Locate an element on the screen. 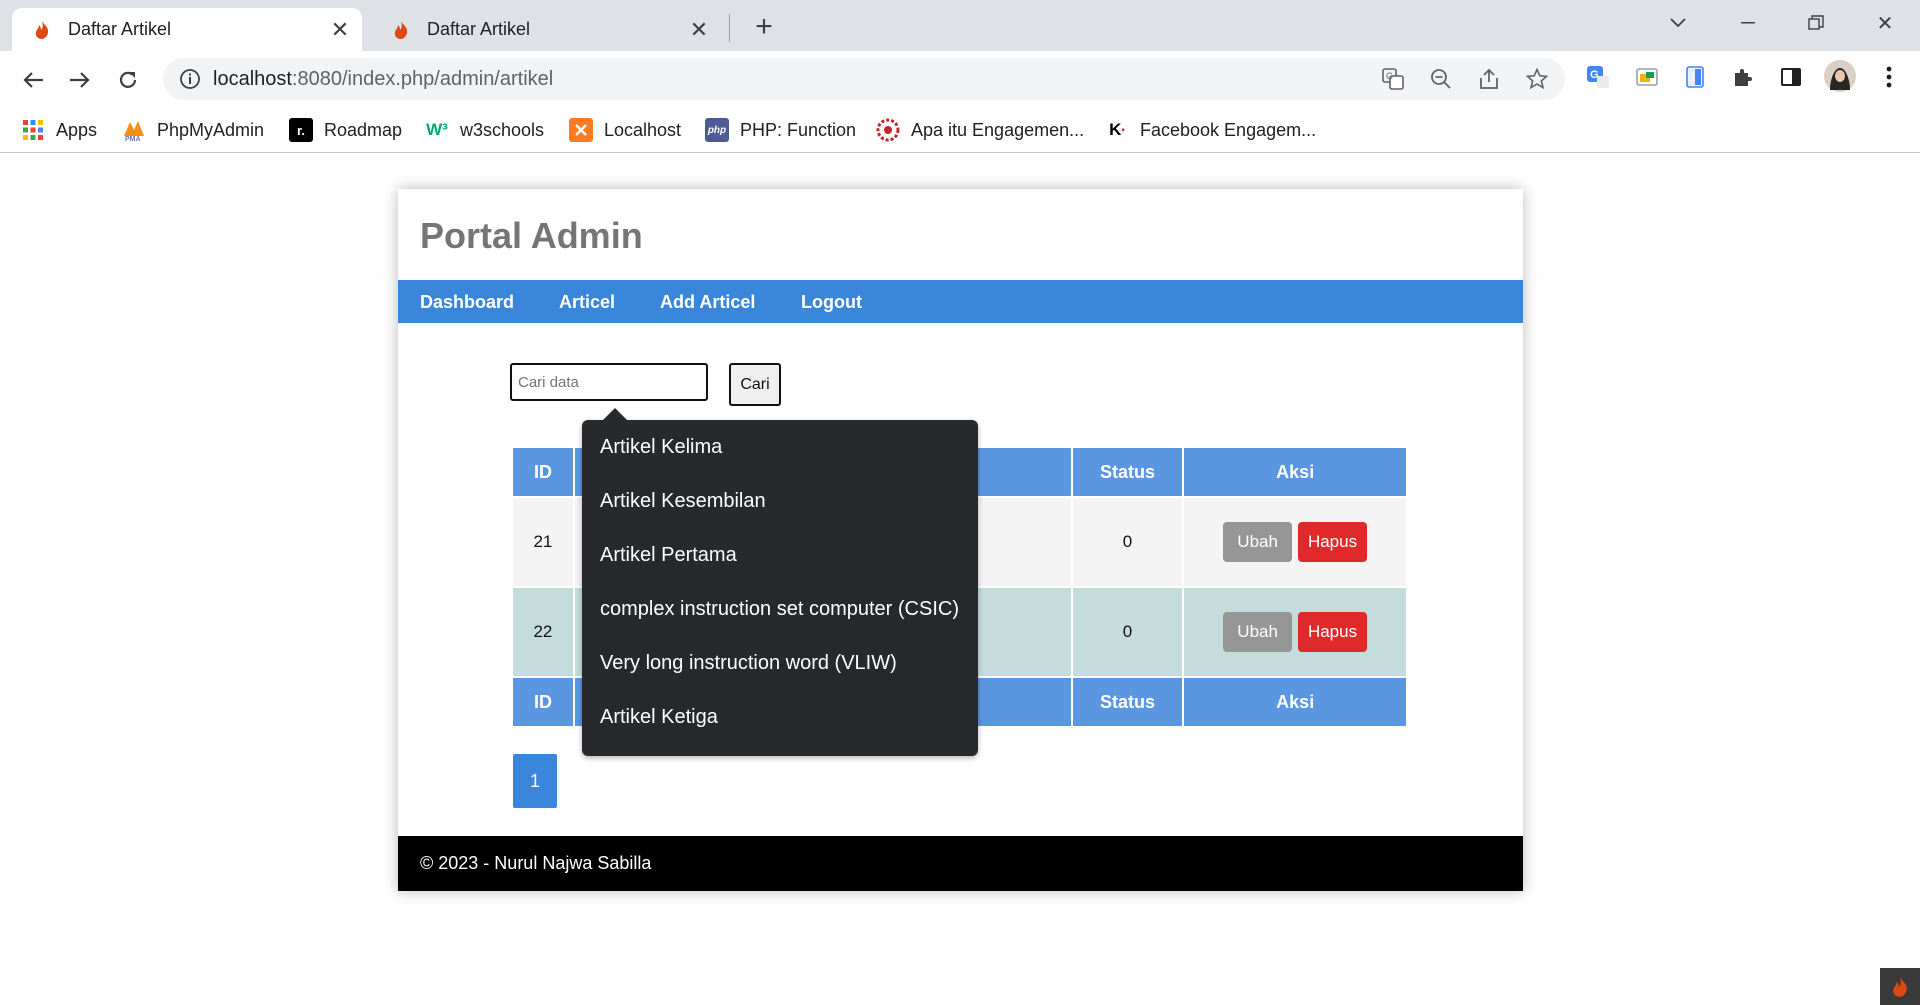 This screenshot has height=1005, width=1920. reload-icon is located at coordinates (128, 80).